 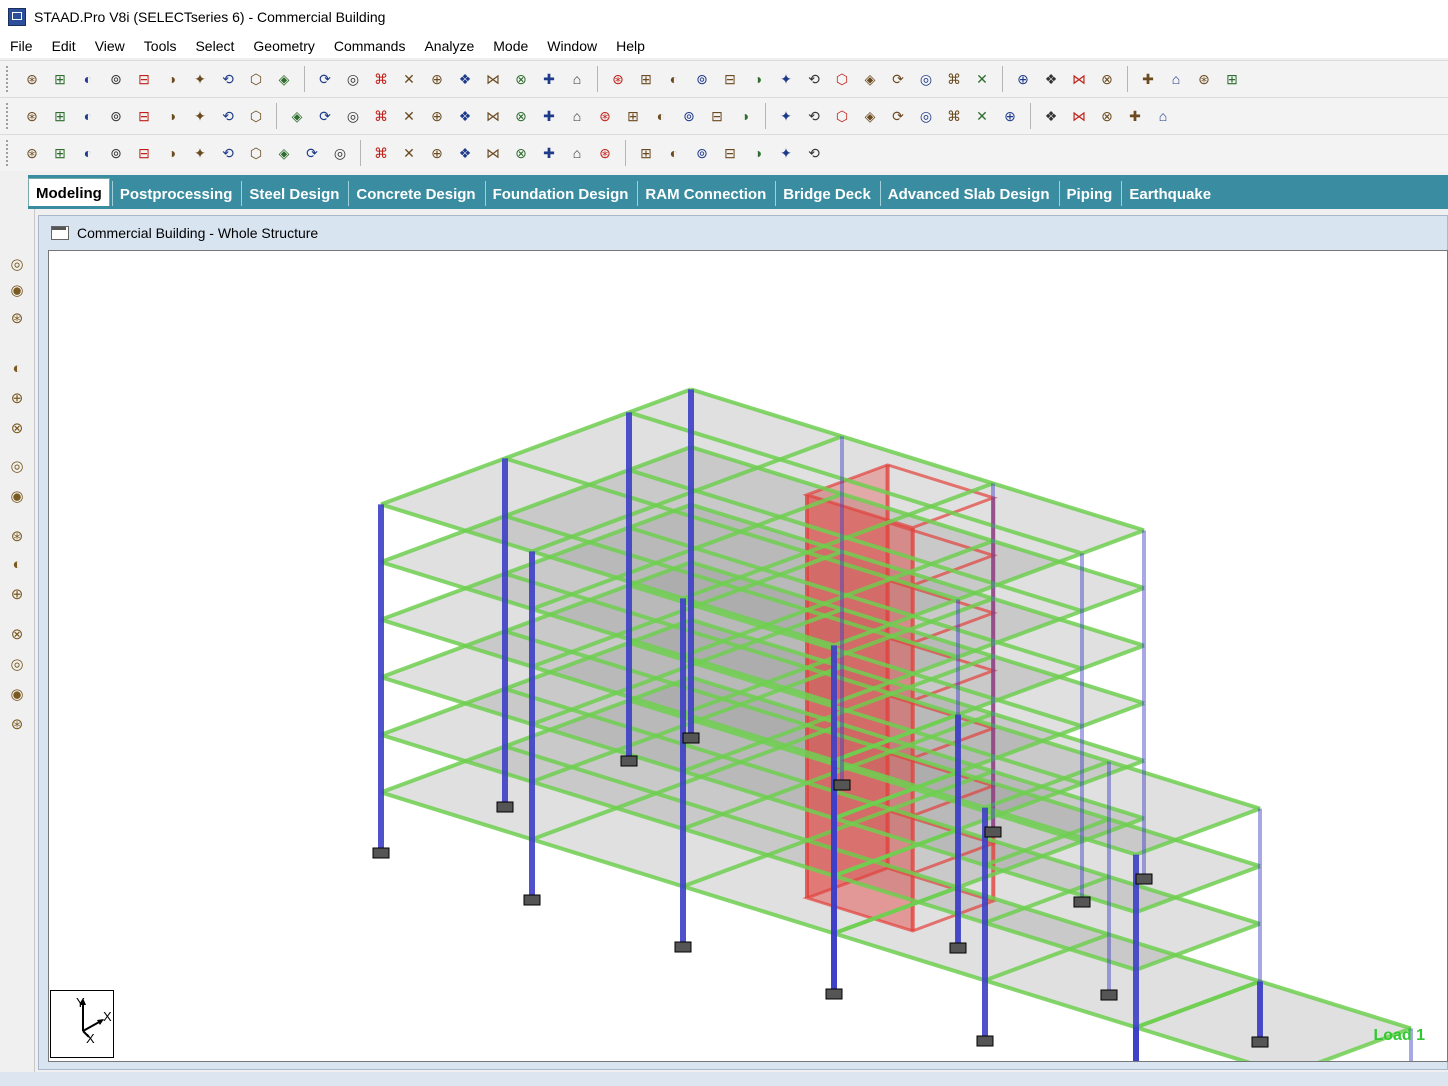 I want to click on tab-steel-design: Steel Design, so click(x=293, y=194).